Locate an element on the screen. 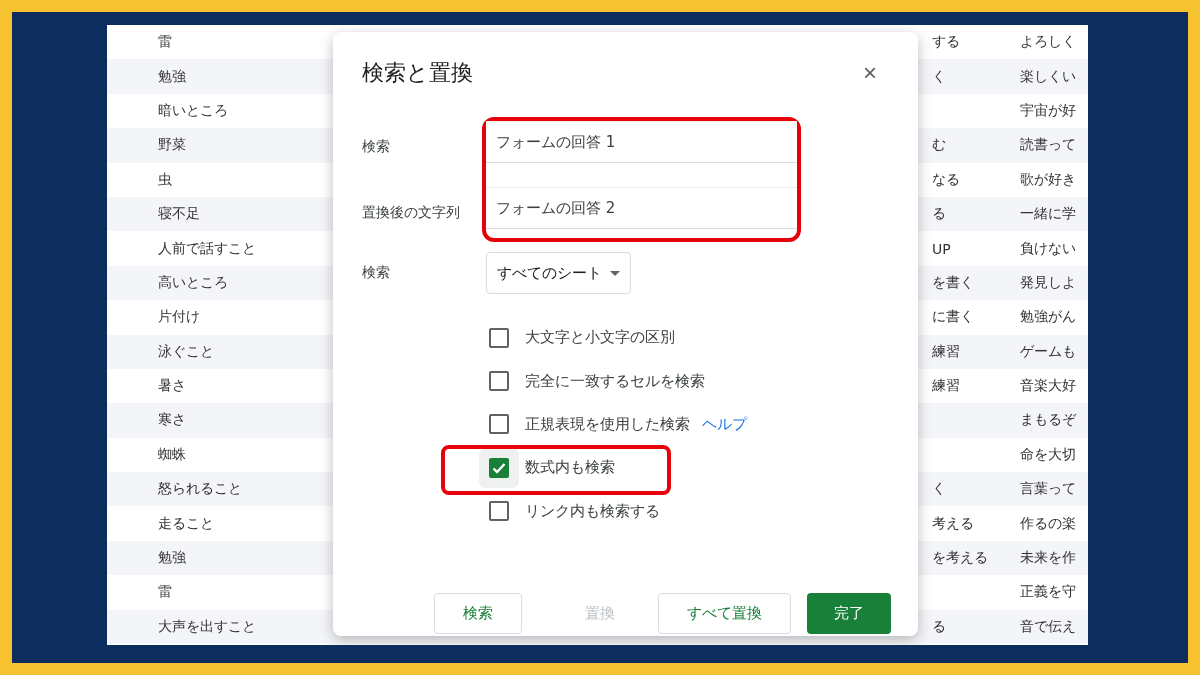 The height and width of the screenshot is (675, 1200). table-cell-text: む is located at coordinates (939, 145).